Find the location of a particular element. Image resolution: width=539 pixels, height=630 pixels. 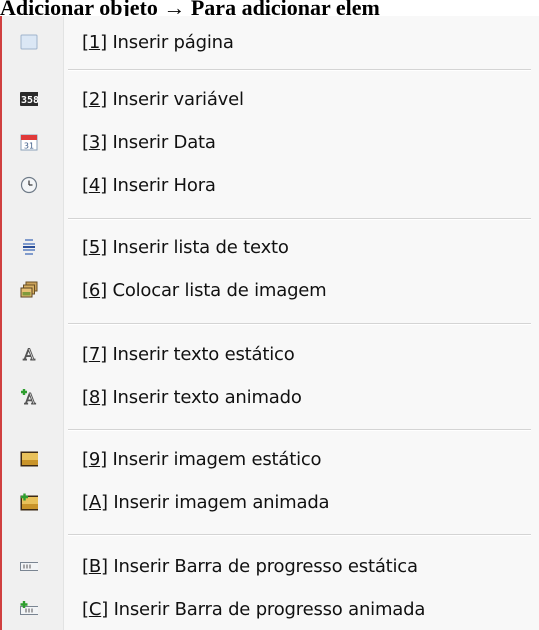

menu-item-insert-text-list: [5] Inserir lista de texto is located at coordinates (270, 247).